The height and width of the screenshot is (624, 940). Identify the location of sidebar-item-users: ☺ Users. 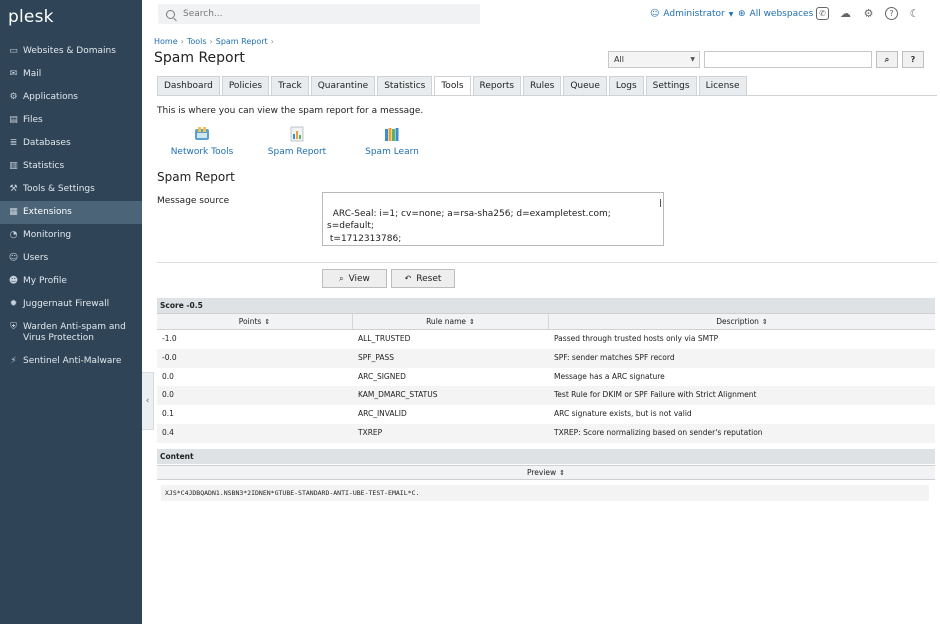
(71, 258).